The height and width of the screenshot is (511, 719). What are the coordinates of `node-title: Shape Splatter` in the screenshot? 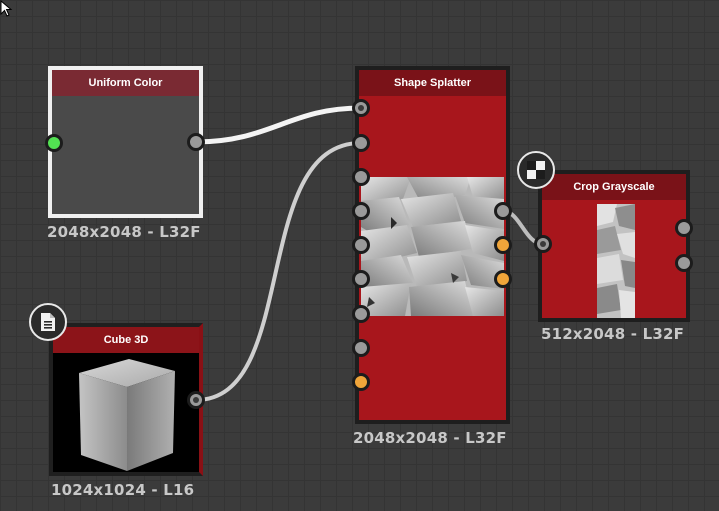 It's located at (432, 83).